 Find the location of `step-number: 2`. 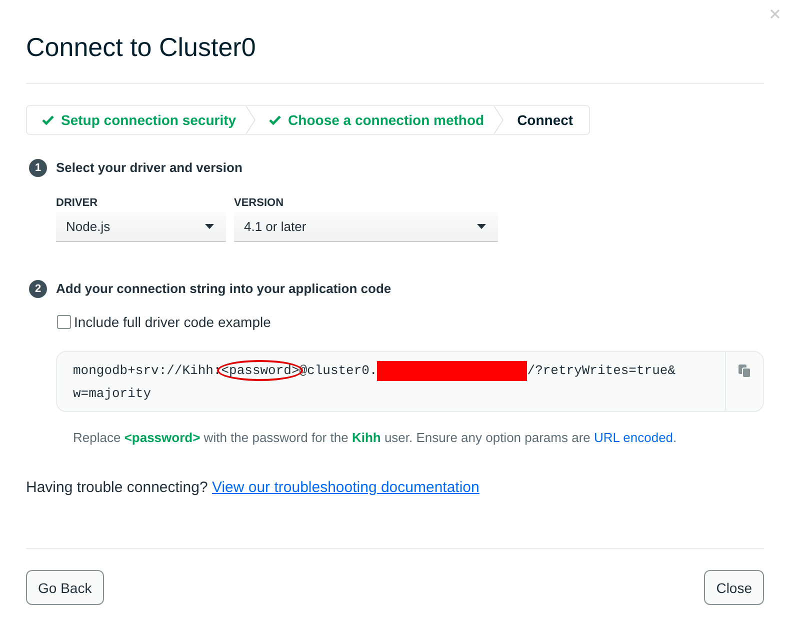

step-number: 2 is located at coordinates (38, 289).